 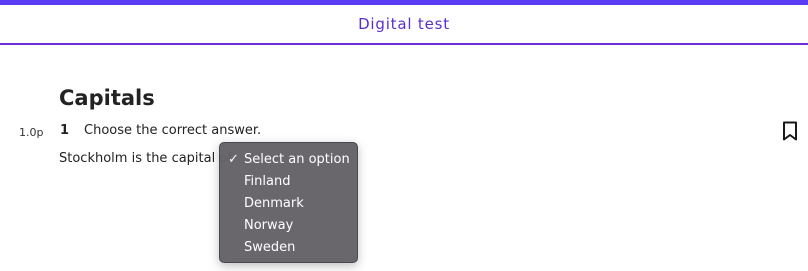 I want to click on dropdown-option-sweden: Sweden, so click(x=288, y=248).